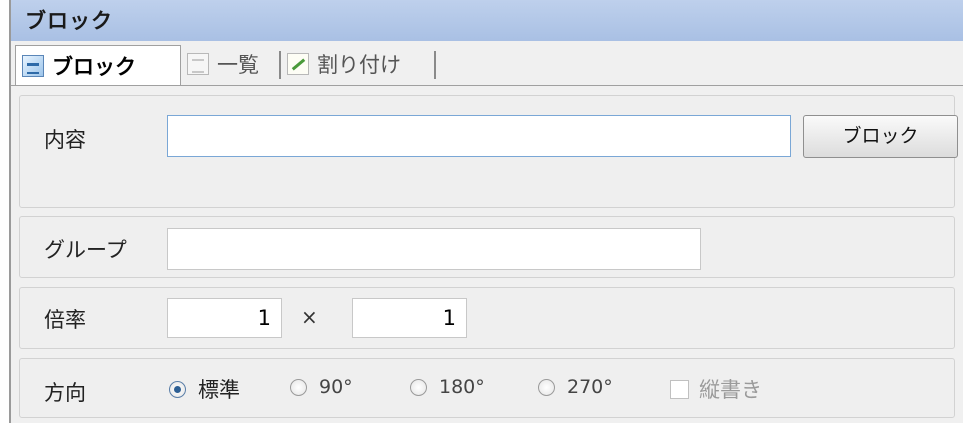  Describe the element at coordinates (336, 387) in the screenshot. I see `radio-90-label: 90°` at that location.